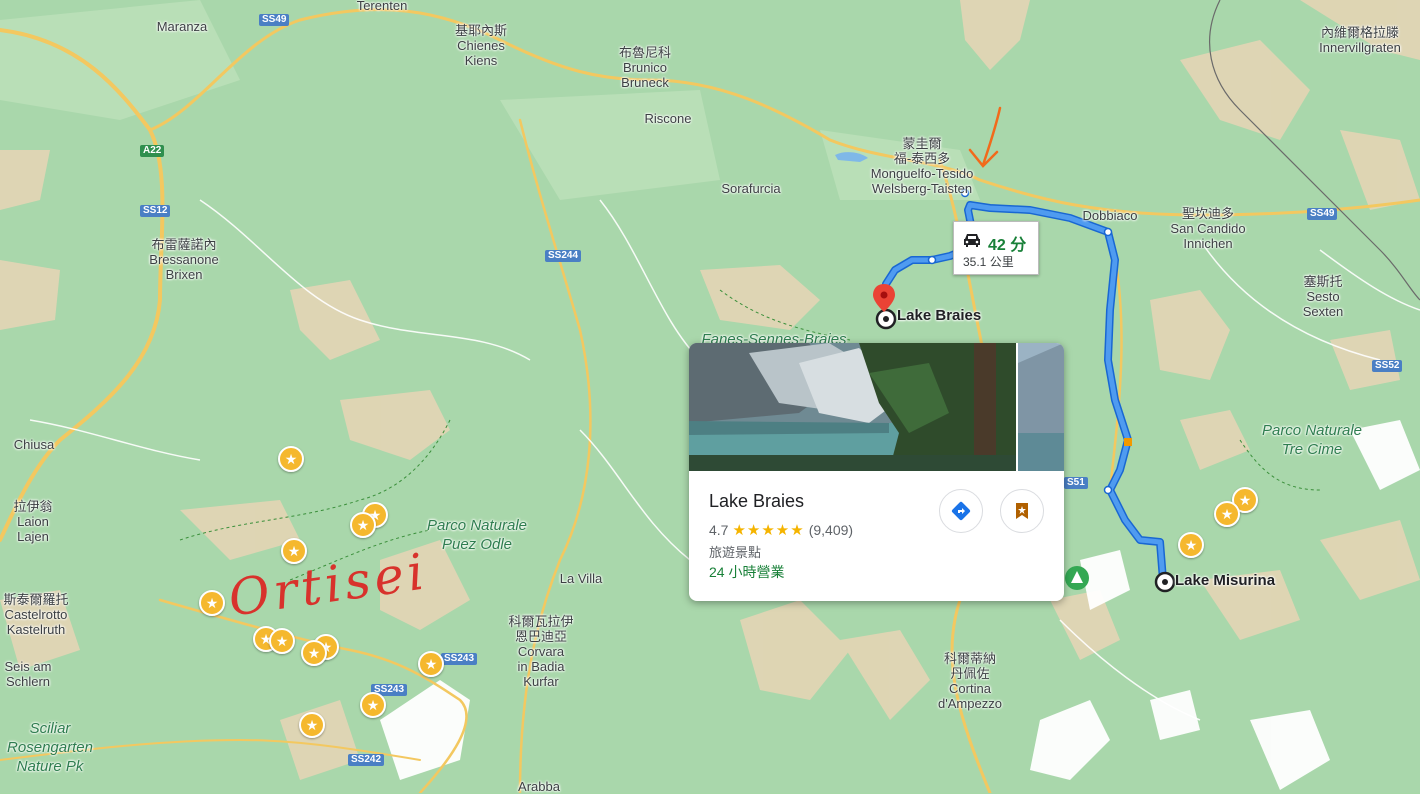 The height and width of the screenshot is (794, 1420). What do you see at coordinates (645, 67) in the screenshot?
I see `place-brunico: 布魯尼科 Brunico Bruneck` at bounding box center [645, 67].